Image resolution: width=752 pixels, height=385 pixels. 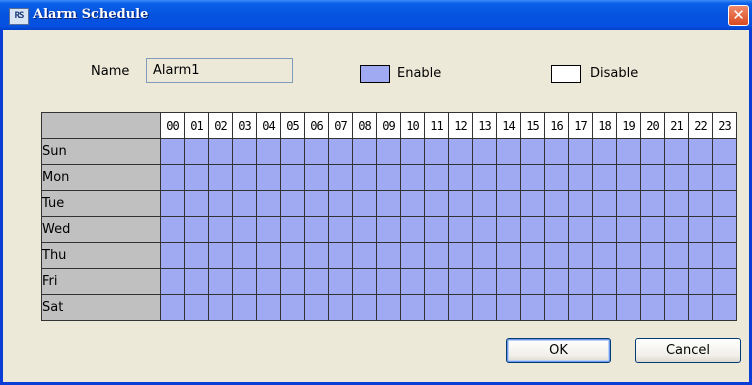 What do you see at coordinates (484, 125) in the screenshot?
I see `hour-header-13: 13` at bounding box center [484, 125].